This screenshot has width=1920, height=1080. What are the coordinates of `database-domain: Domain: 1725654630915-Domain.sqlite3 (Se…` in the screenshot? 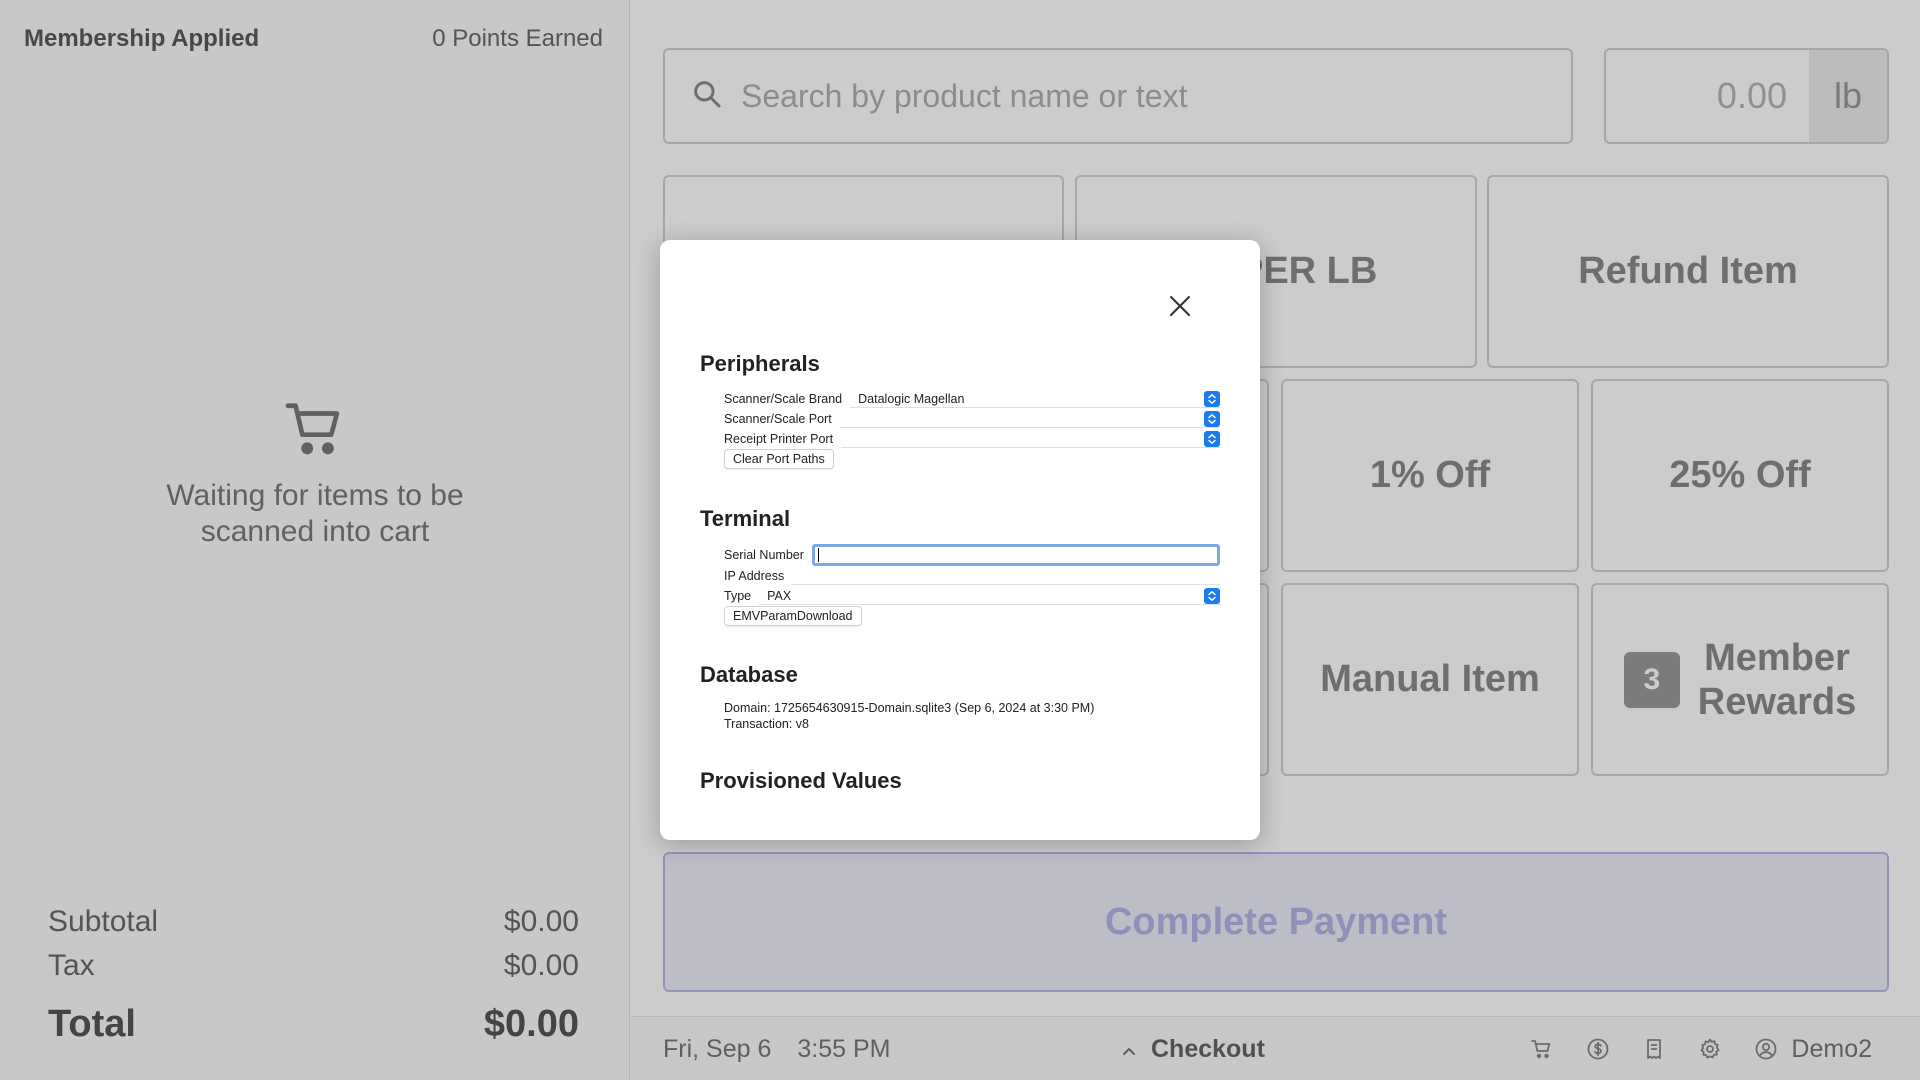 It's located at (909, 708).